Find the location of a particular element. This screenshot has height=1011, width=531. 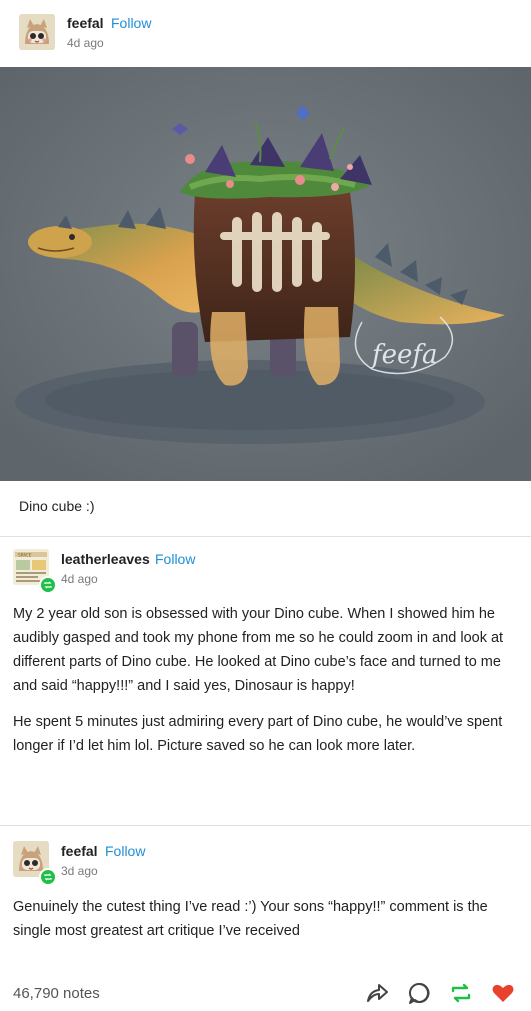

reblog-author: leatherleaves is located at coordinates (105, 559).